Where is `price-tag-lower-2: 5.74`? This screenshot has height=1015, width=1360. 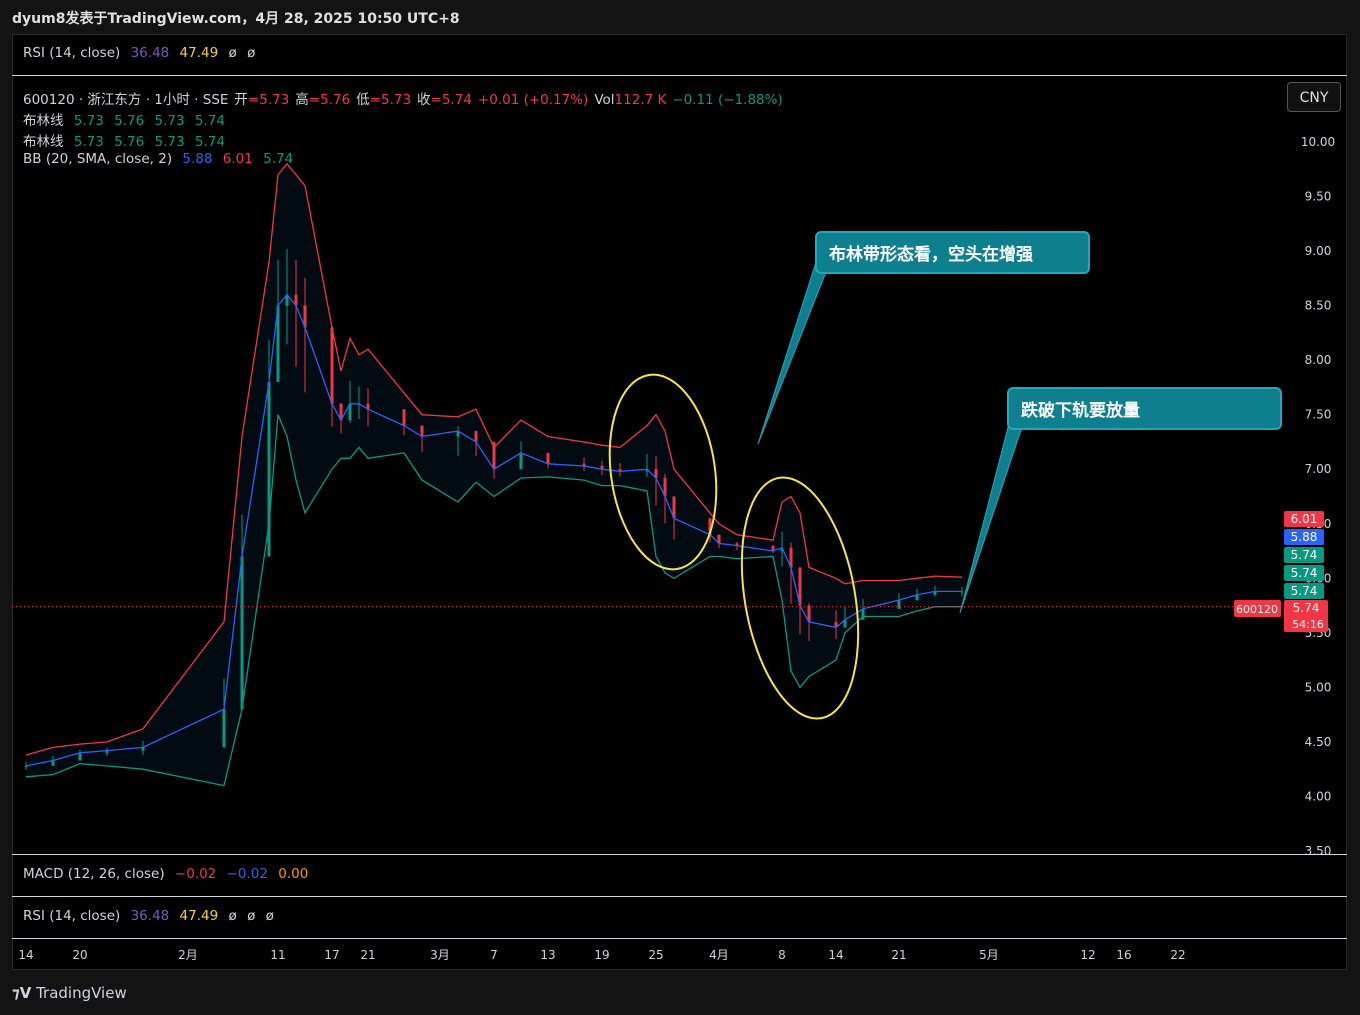 price-tag-lower-2: 5.74 is located at coordinates (1304, 573).